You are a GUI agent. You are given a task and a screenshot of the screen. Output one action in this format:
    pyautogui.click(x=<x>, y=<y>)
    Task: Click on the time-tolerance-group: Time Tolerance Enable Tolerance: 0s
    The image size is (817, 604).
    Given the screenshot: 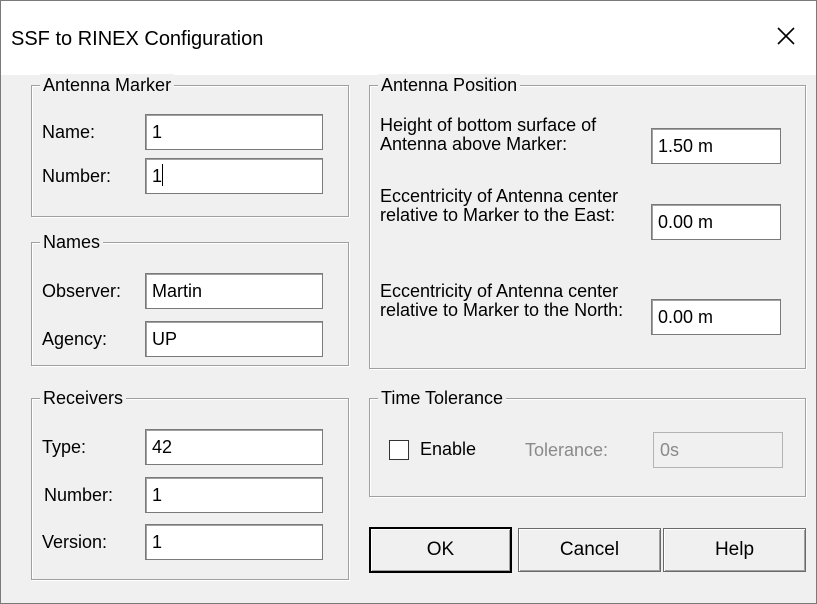 What is the action you would take?
    pyautogui.click(x=587, y=442)
    